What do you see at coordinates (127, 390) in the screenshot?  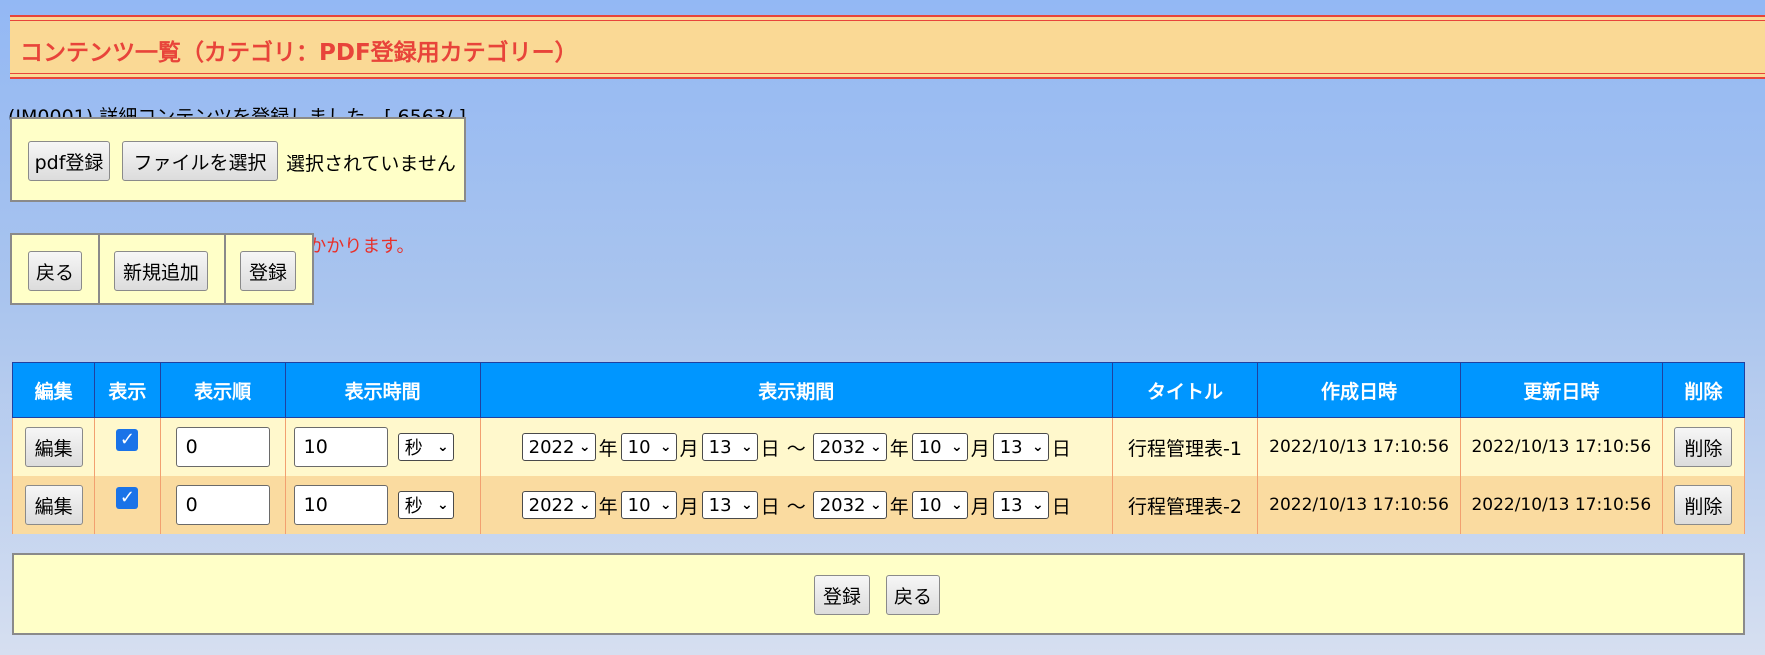 I see `column-header-visible: 表示` at bounding box center [127, 390].